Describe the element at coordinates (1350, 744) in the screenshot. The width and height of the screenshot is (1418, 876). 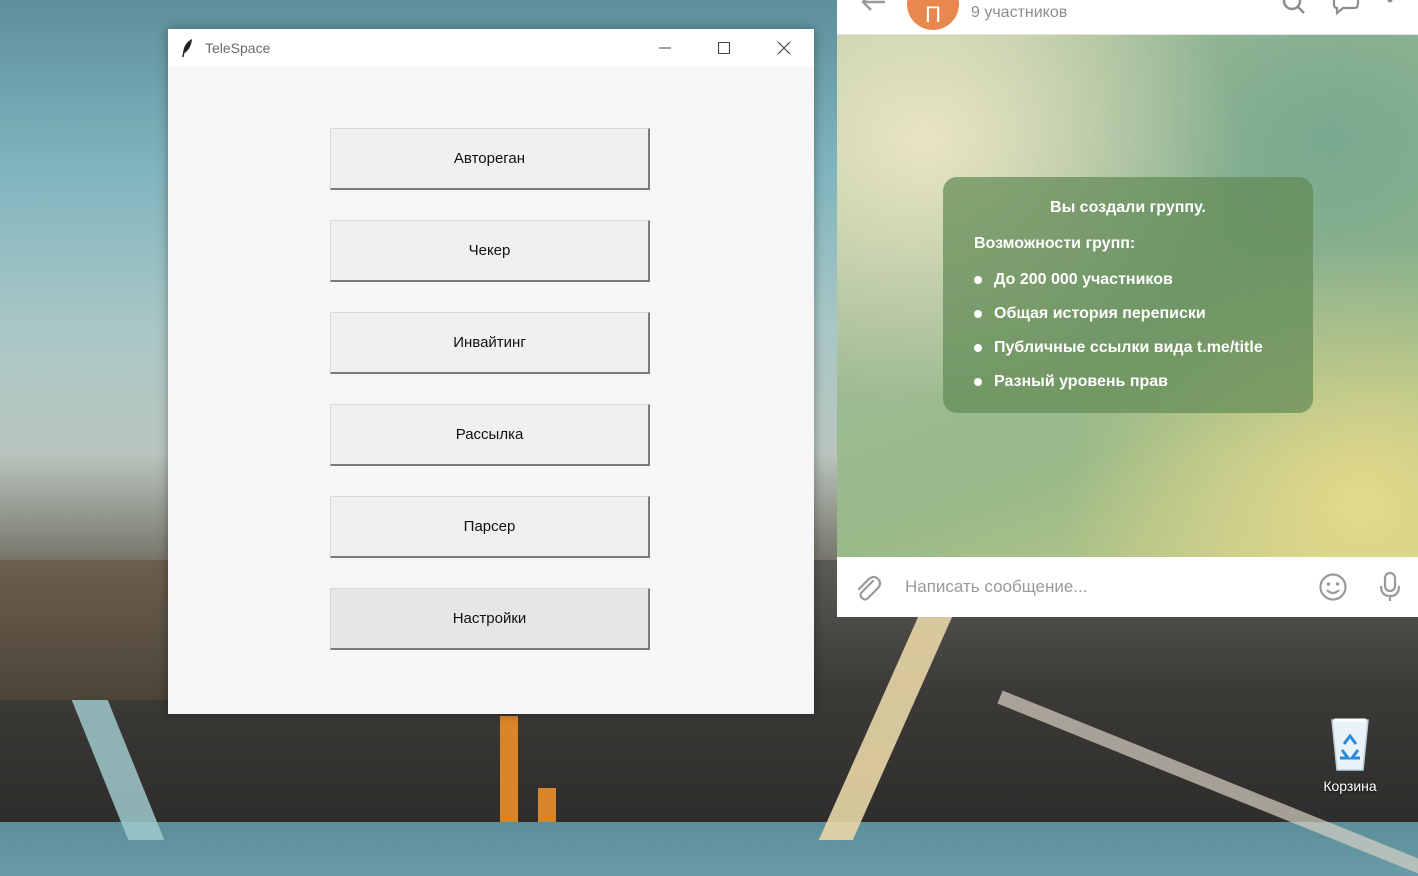
I see `recycle-bin-icon` at that location.